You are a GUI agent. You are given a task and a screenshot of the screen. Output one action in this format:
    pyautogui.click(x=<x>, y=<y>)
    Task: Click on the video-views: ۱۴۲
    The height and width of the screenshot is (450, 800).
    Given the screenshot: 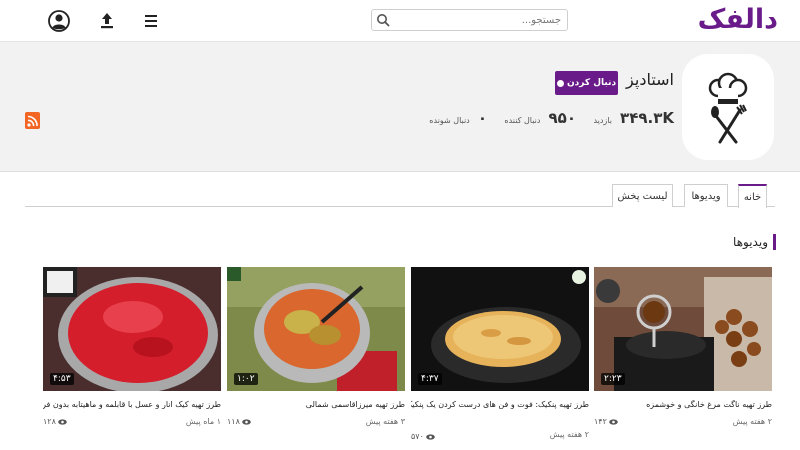 What is the action you would take?
    pyautogui.click(x=606, y=421)
    